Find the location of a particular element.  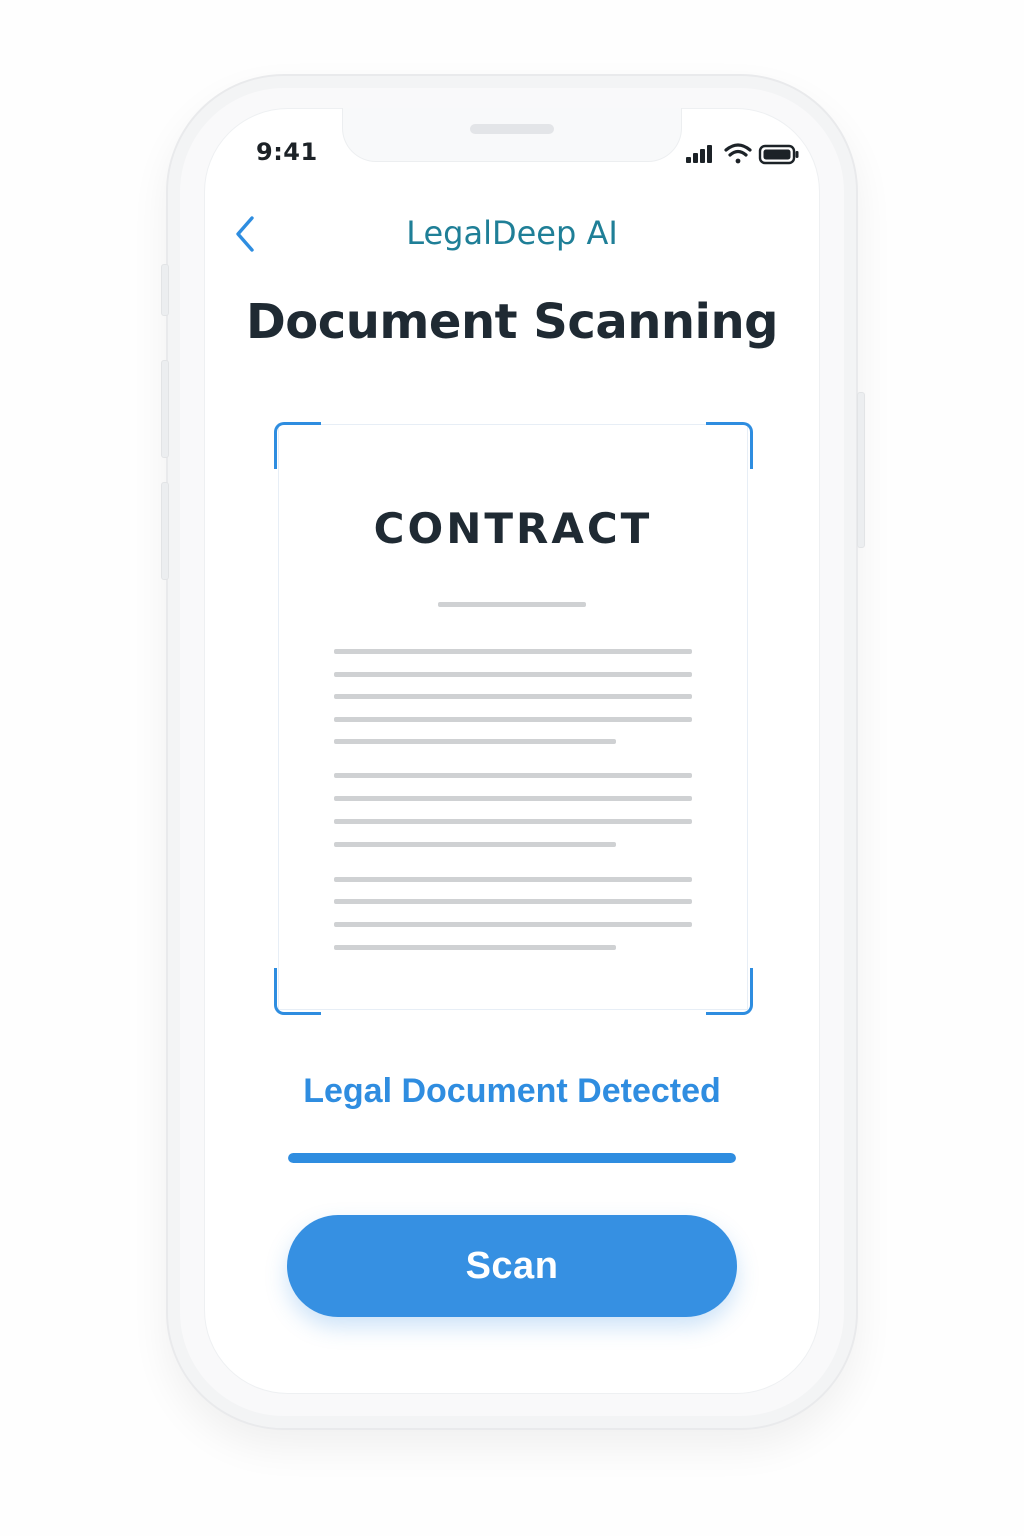

speaker-grille is located at coordinates (512, 129).